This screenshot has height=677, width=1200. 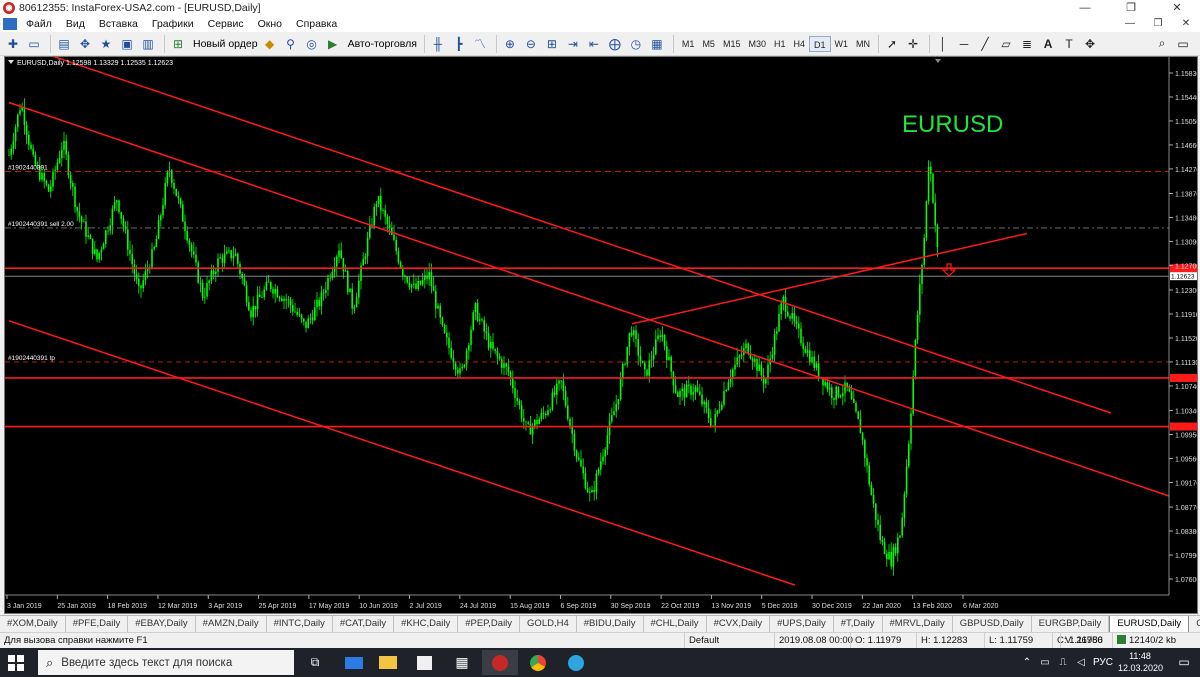 What do you see at coordinates (842, 44) in the screenshot?
I see `timeframe-w1: W1` at bounding box center [842, 44].